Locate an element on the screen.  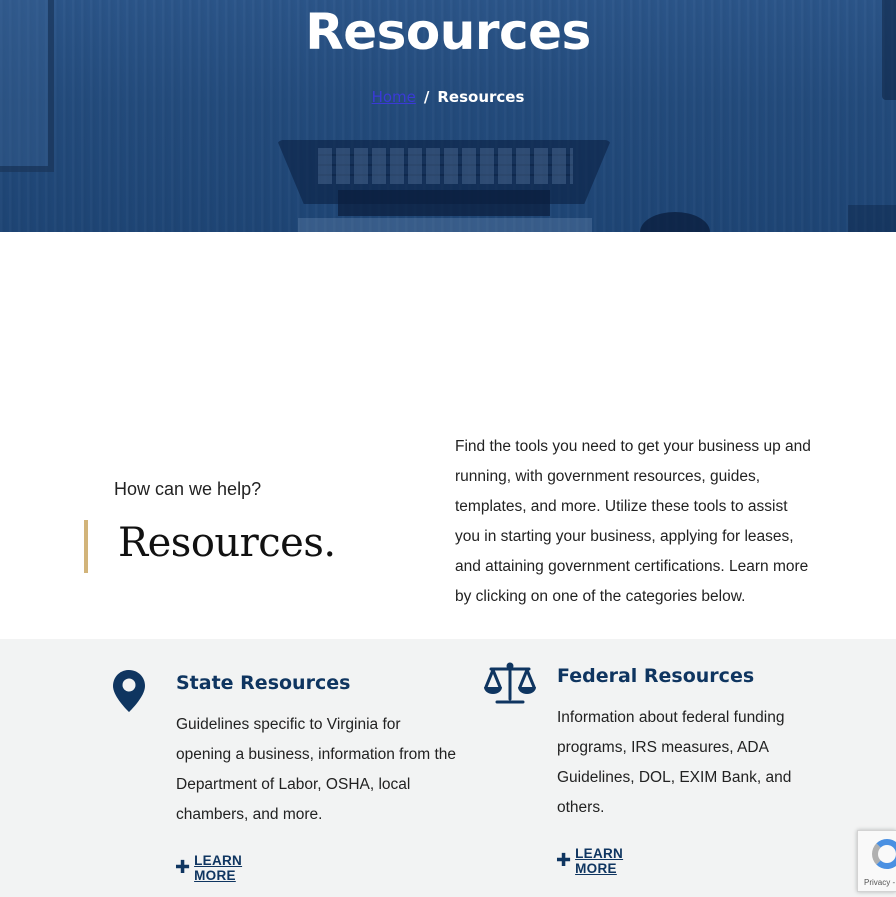
map-pin-icon is located at coordinates (129, 693).